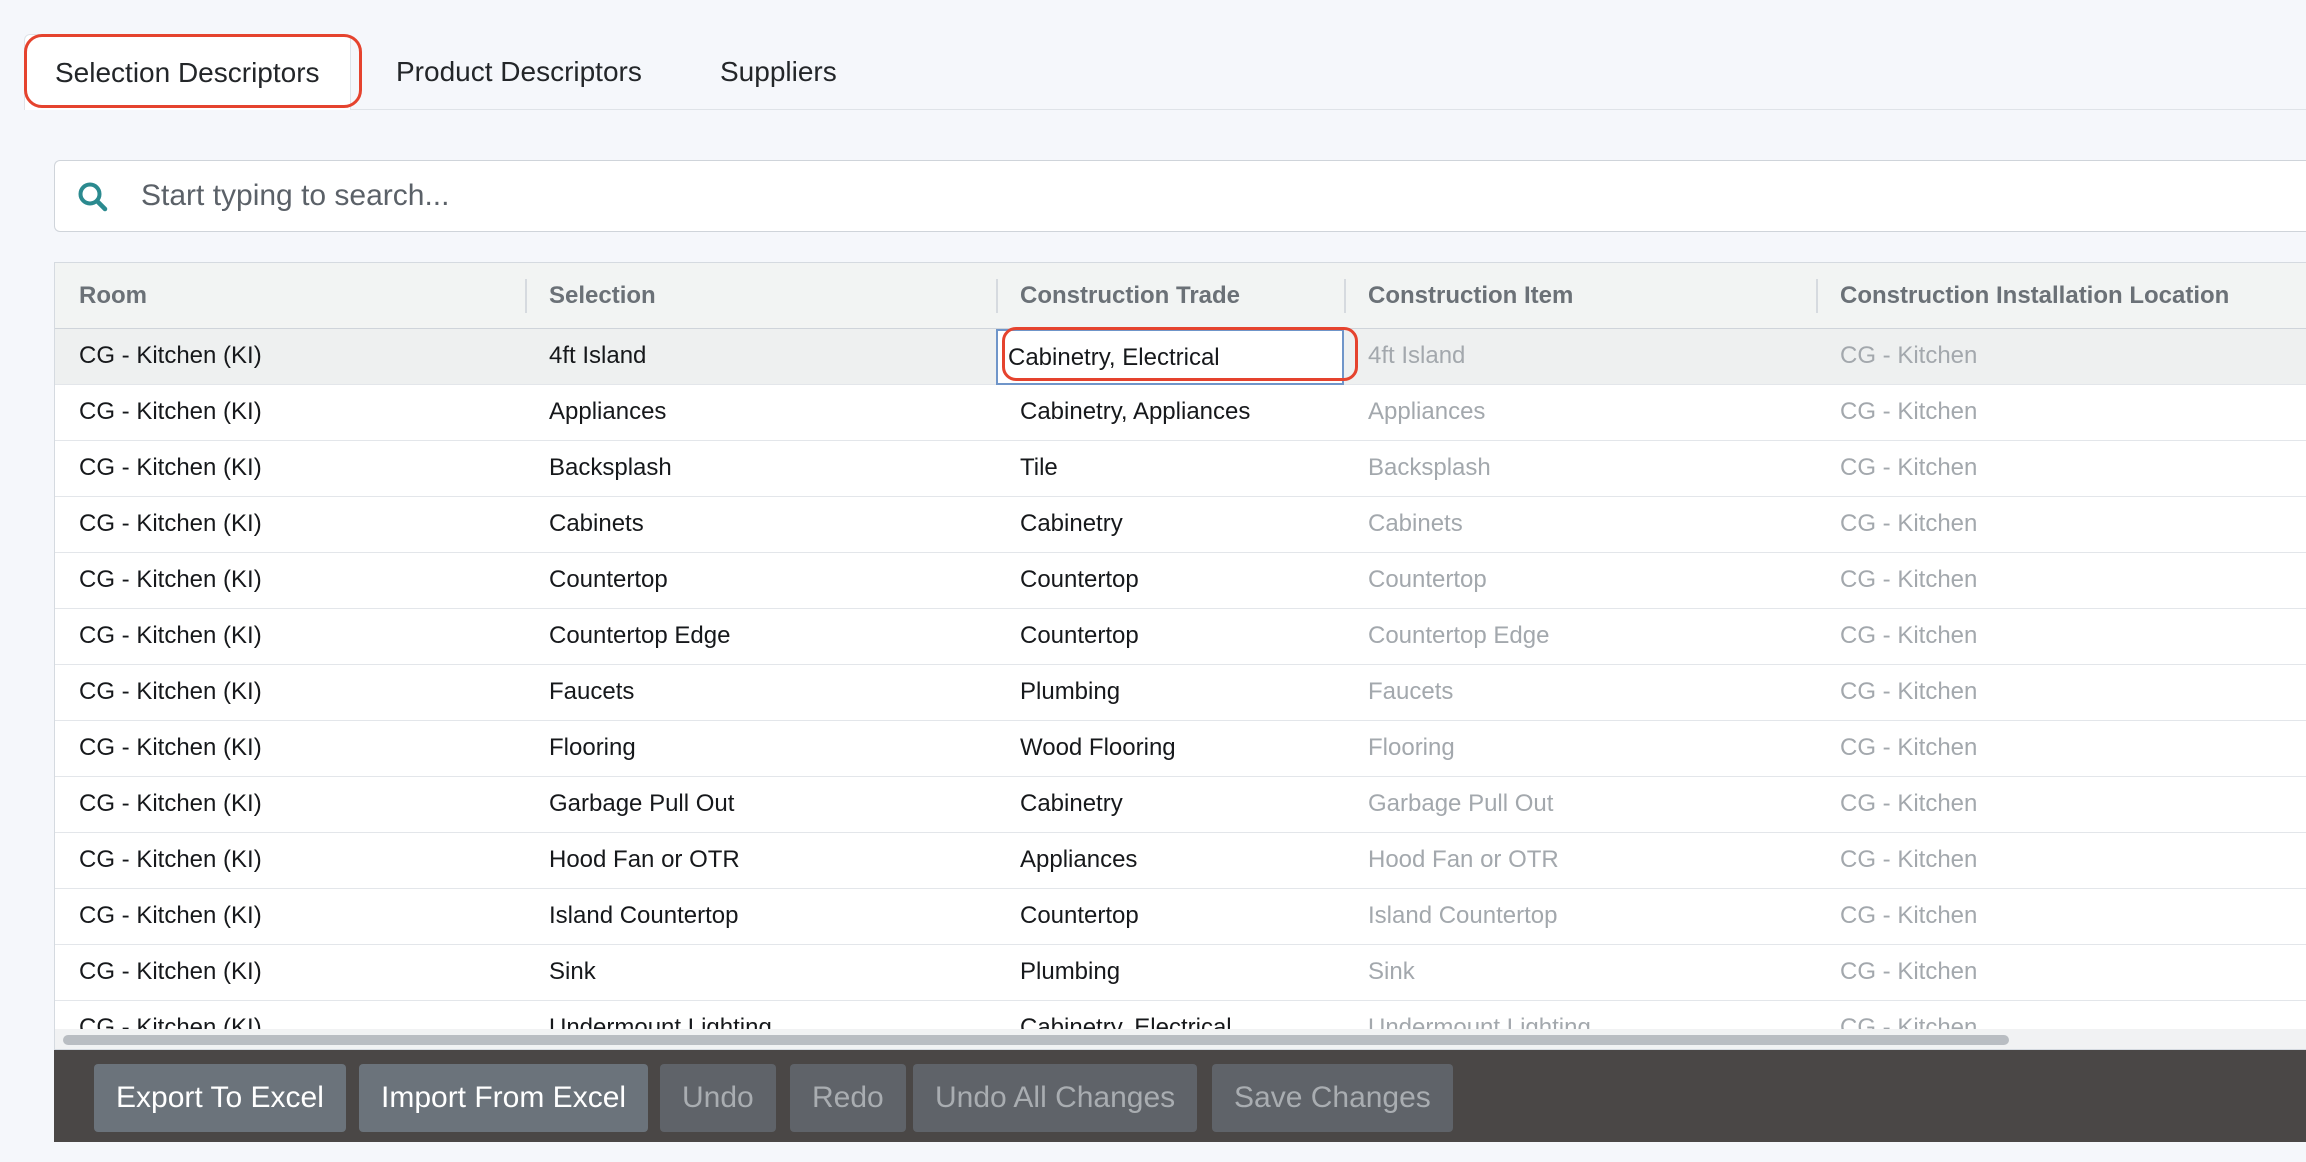  Describe the element at coordinates (1580, 693) in the screenshot. I see `cell-construction-item: Faucets` at that location.